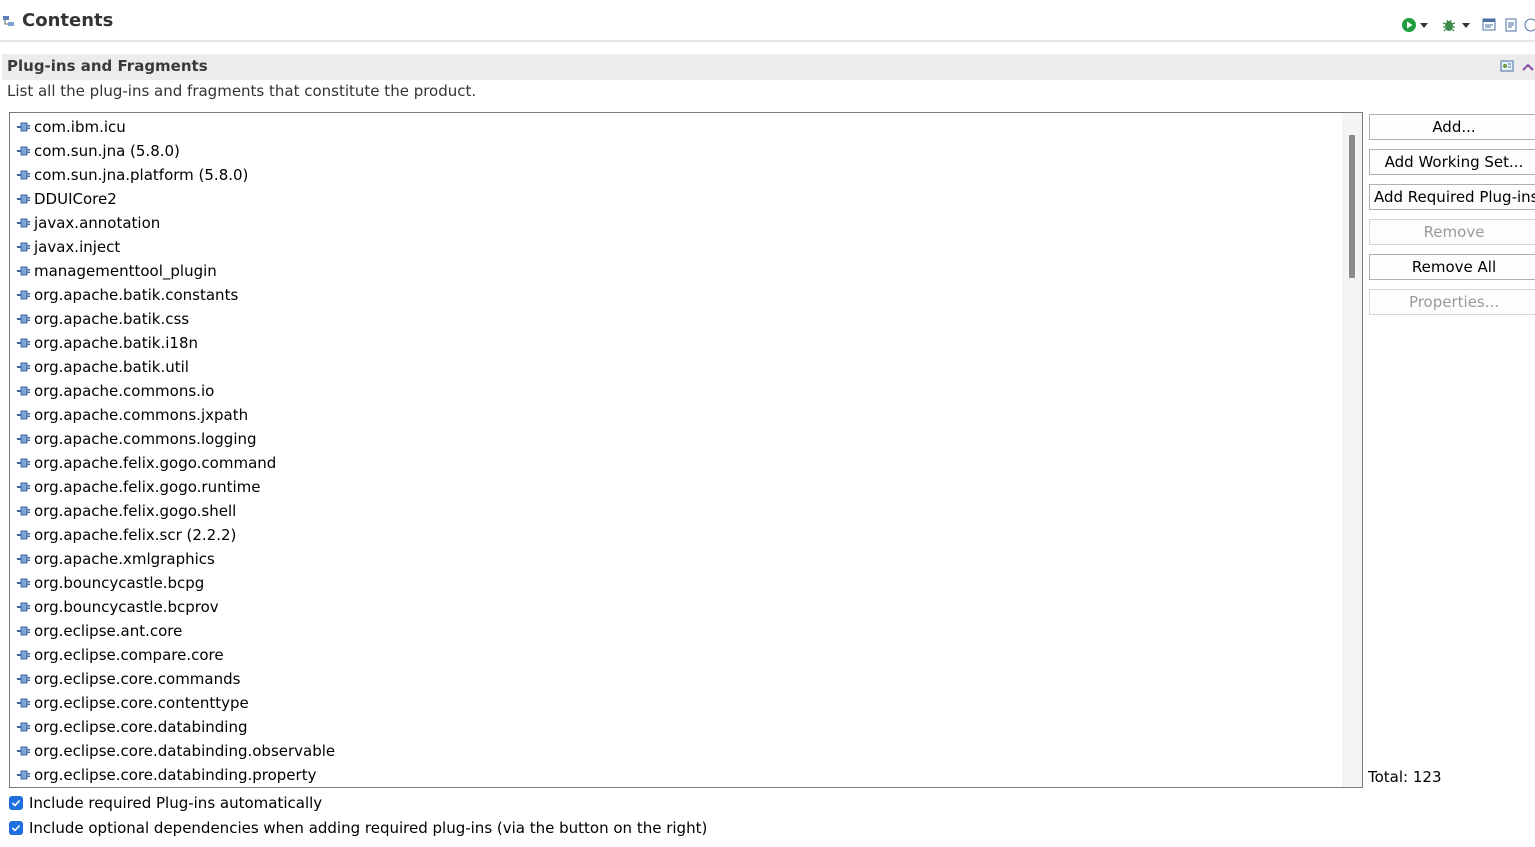 The width and height of the screenshot is (1535, 847). I want to click on list-item: org.apache.felix.gogo.runtime, so click(138, 487).